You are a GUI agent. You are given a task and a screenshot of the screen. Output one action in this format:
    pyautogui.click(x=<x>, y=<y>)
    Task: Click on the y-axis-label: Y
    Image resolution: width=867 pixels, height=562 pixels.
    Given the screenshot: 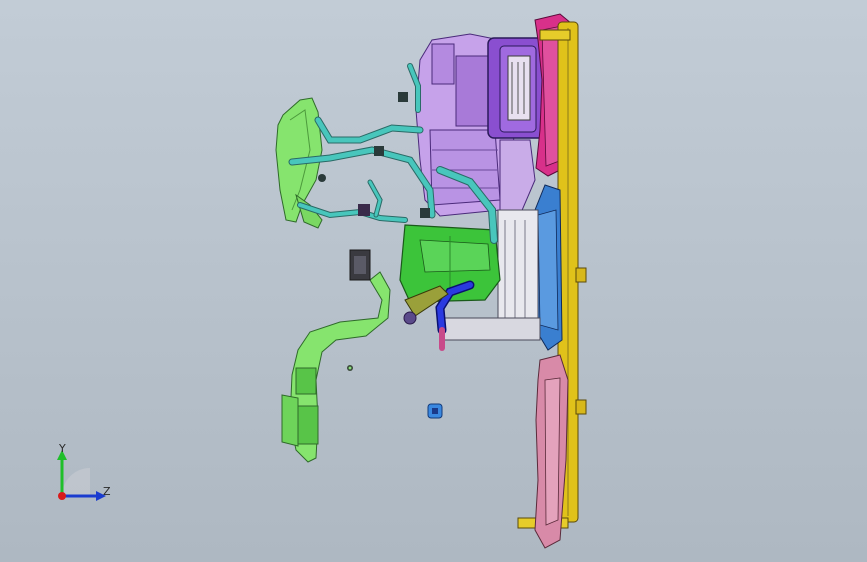 What is the action you would take?
    pyautogui.click(x=62, y=448)
    